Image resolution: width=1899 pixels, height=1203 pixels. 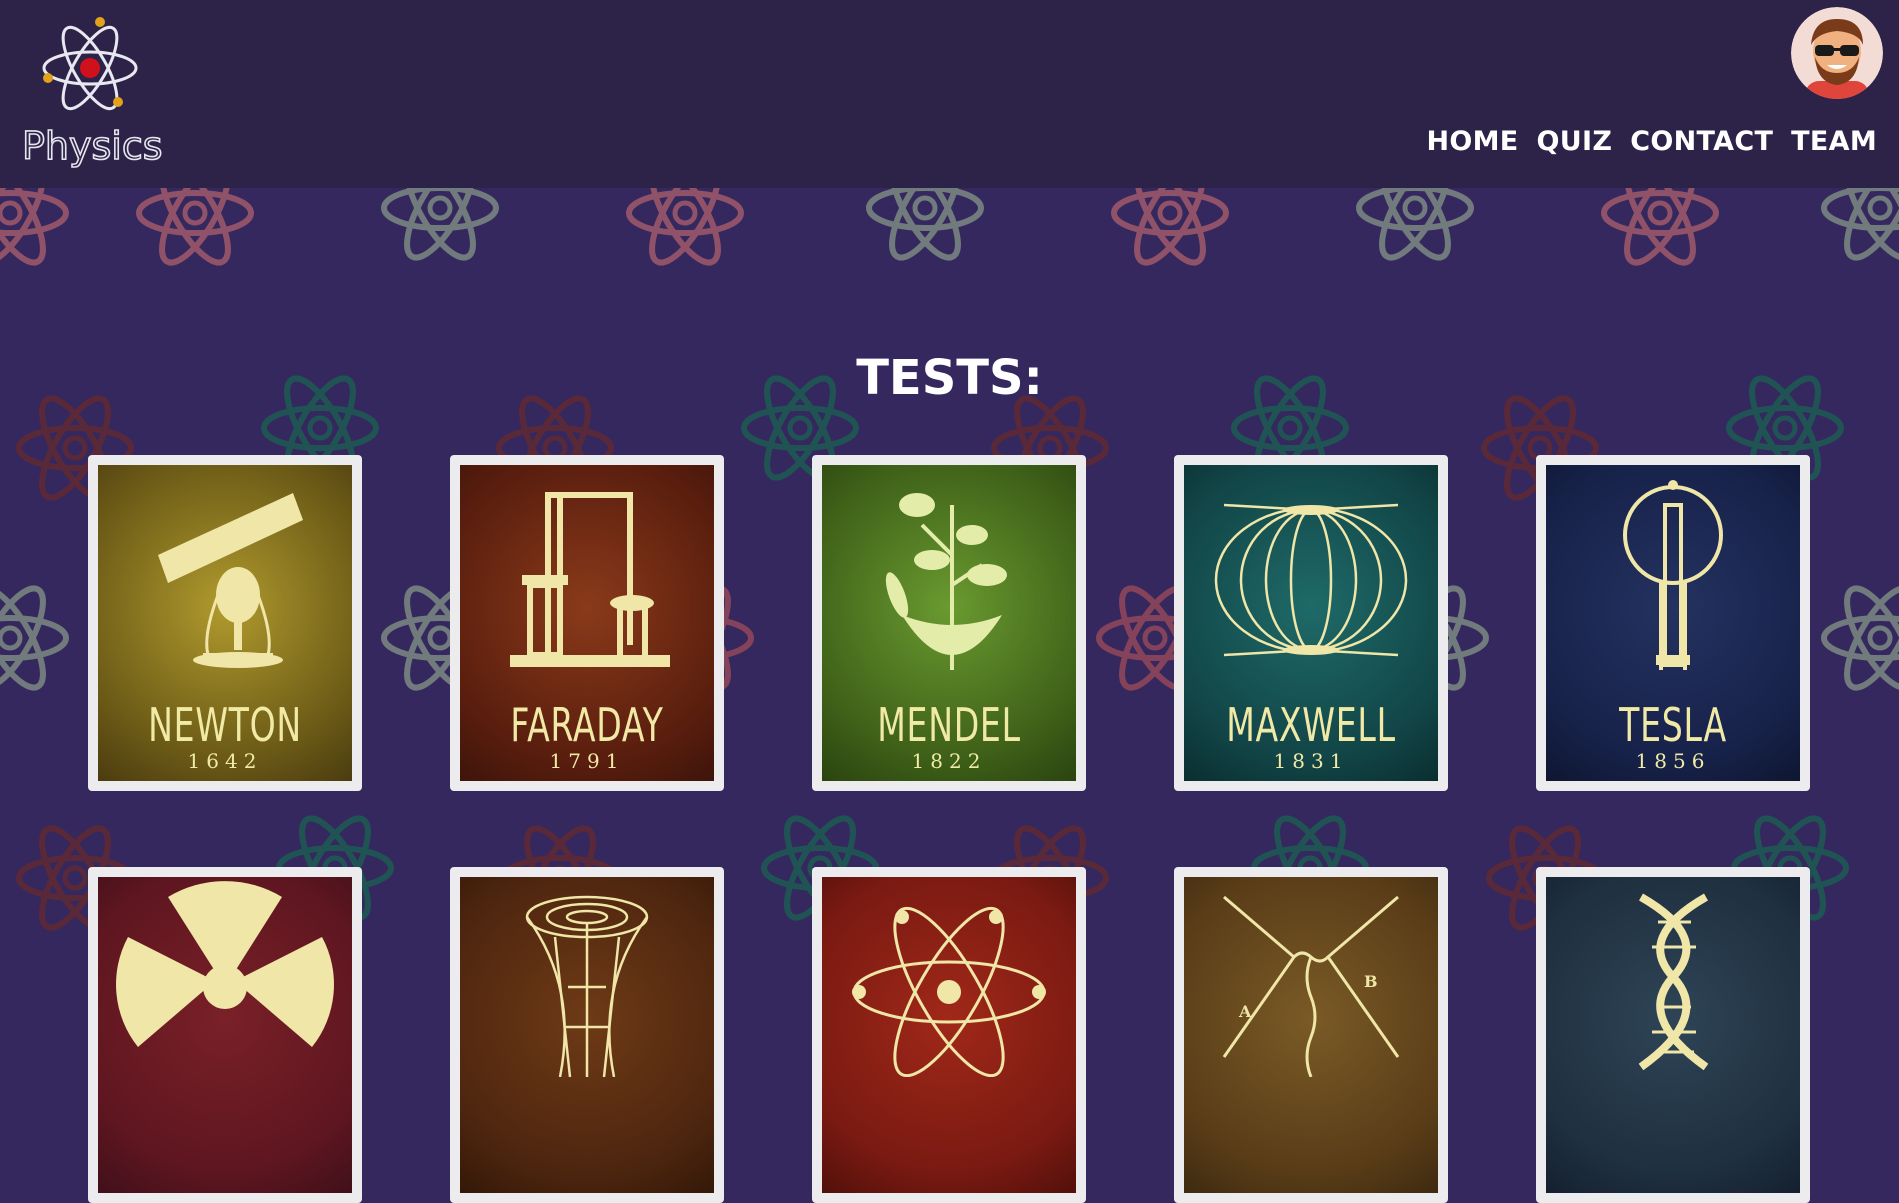 I want to click on poster: MENDEL 1822, so click(x=949, y=623).